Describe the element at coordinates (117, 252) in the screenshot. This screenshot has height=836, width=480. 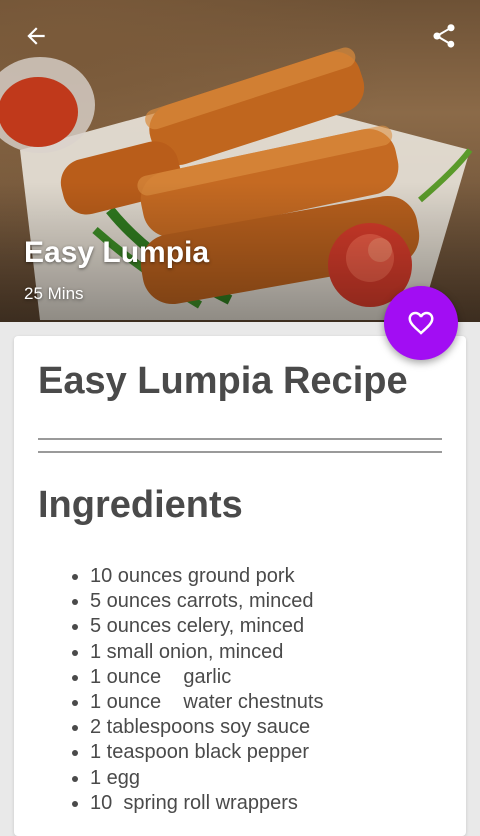
I see `recipe-header-title: Easy Lumpia` at that location.